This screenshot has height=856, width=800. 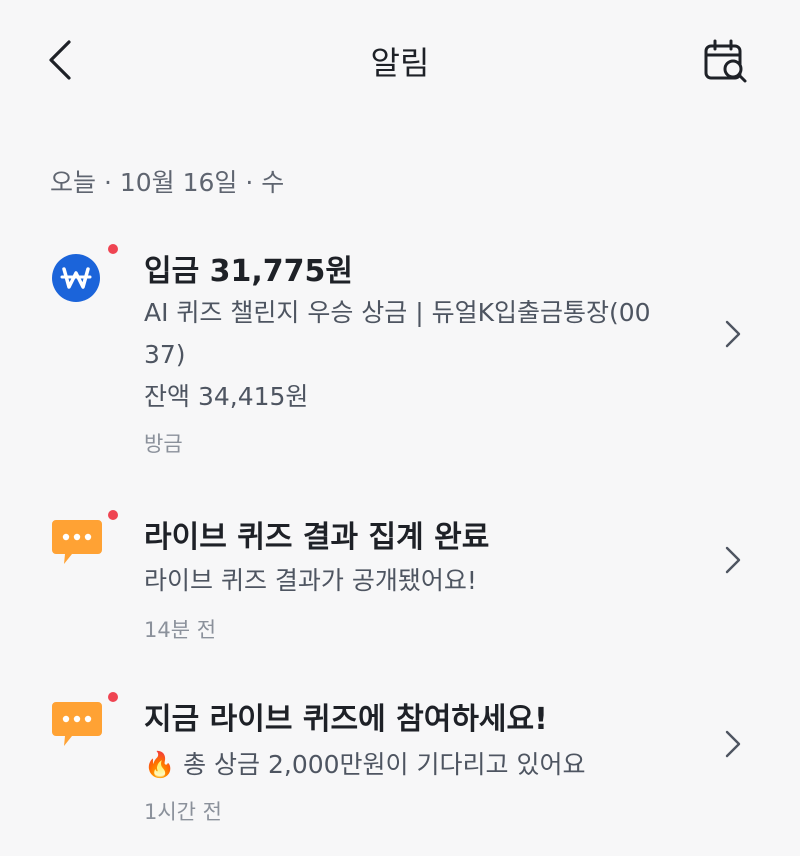 What do you see at coordinates (226, 396) in the screenshot?
I see `notification-balance: 잔액 34,415원` at bounding box center [226, 396].